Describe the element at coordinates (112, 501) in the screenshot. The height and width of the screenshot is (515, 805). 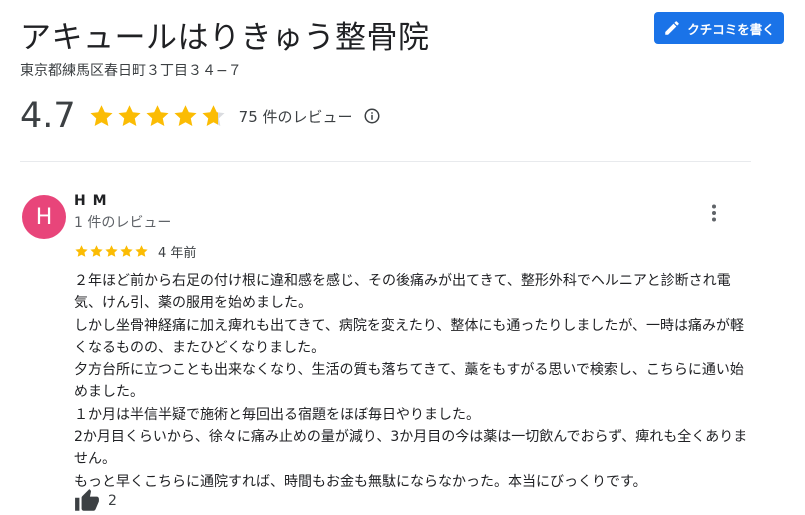
I see `like-count: 2` at that location.